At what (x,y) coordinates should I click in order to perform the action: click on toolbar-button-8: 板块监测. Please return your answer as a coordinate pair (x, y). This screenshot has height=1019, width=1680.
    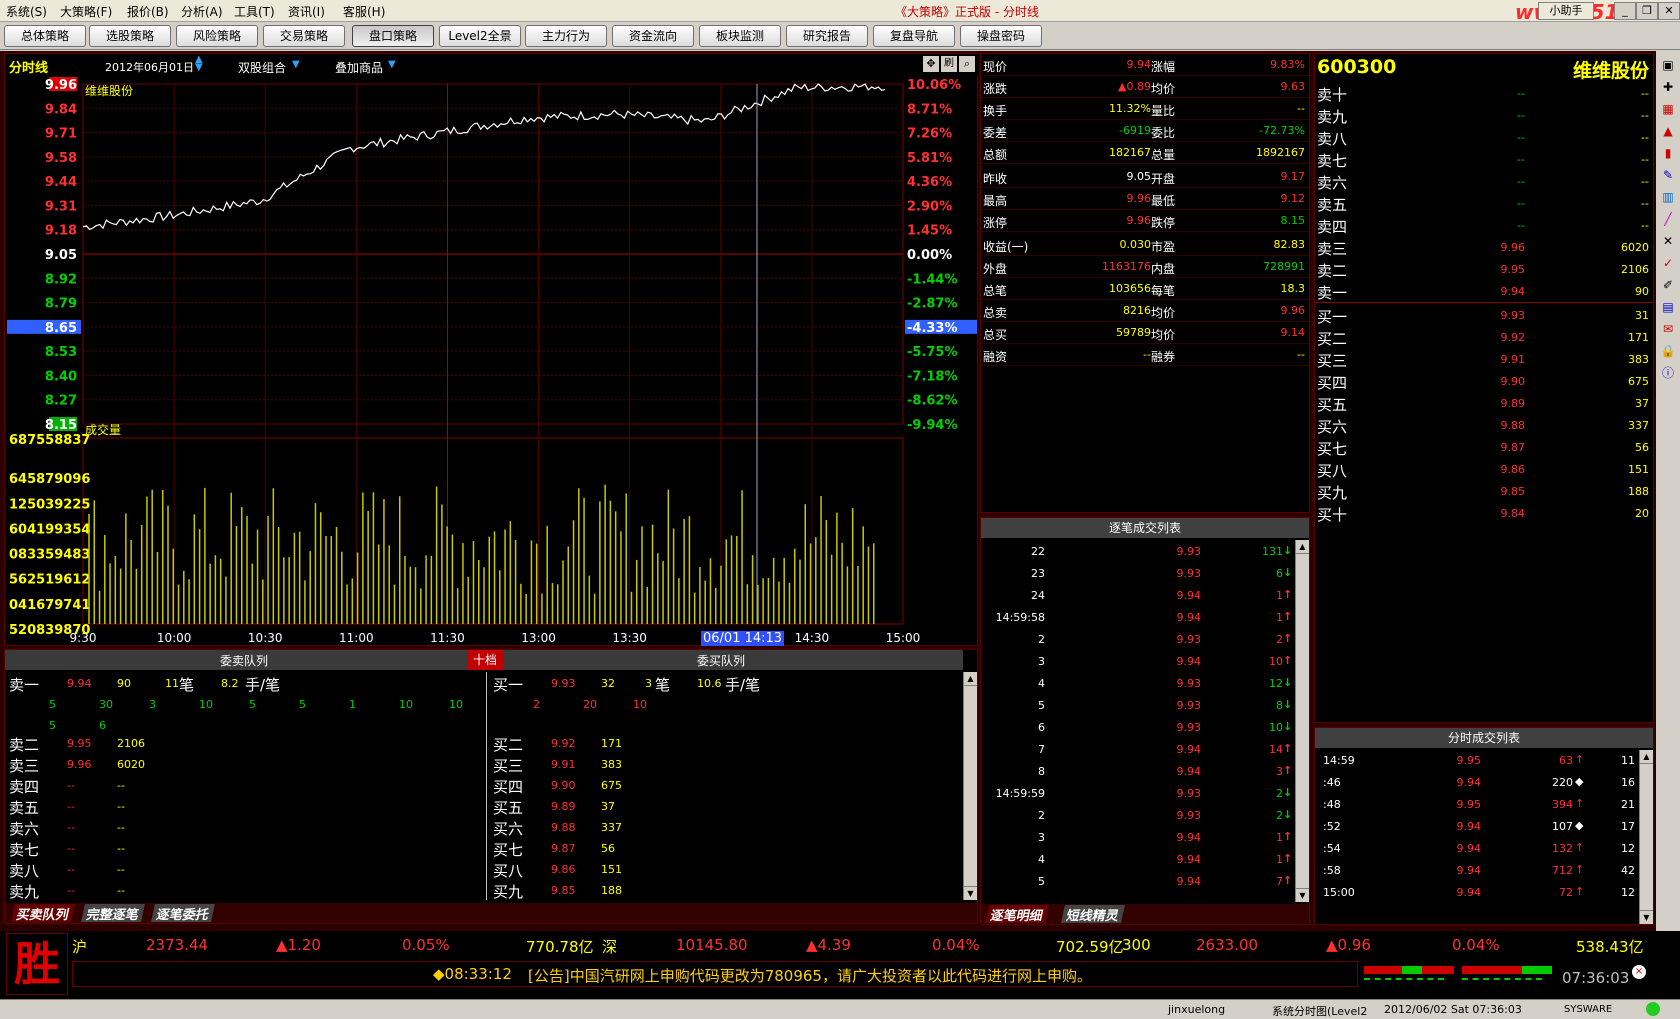
    Looking at the image, I should click on (740, 36).